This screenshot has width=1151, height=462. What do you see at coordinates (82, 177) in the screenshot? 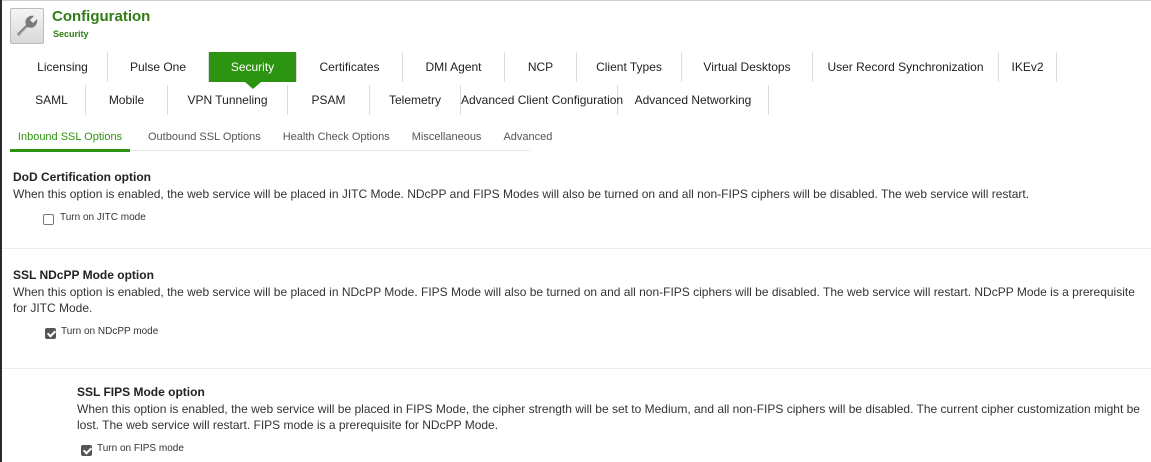
I see `dod-section-title: DoD Certification option` at bounding box center [82, 177].